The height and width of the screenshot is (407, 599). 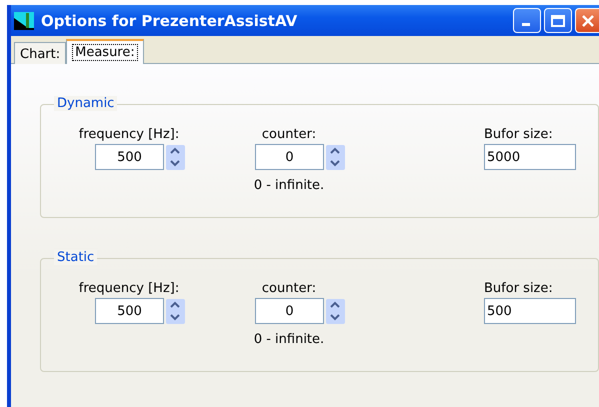 I want to click on minimize-icon, so click(x=526, y=24).